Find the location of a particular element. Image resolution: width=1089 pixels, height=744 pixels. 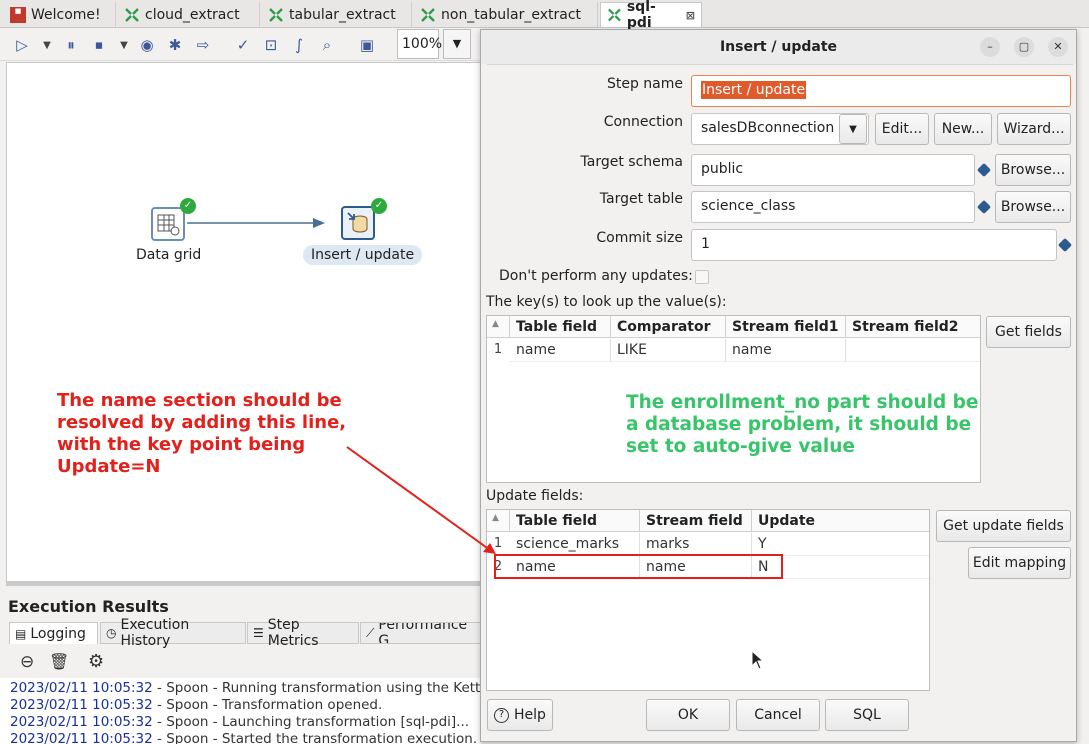

update-flag-cell: Y is located at coordinates (840, 544).